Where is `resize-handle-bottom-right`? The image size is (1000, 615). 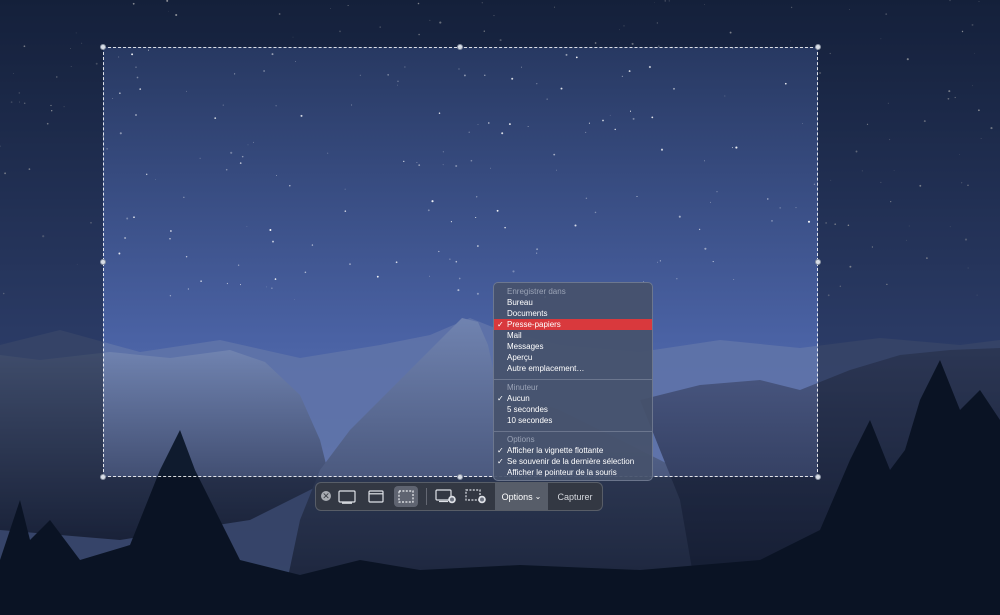 resize-handle-bottom-right is located at coordinates (818, 477).